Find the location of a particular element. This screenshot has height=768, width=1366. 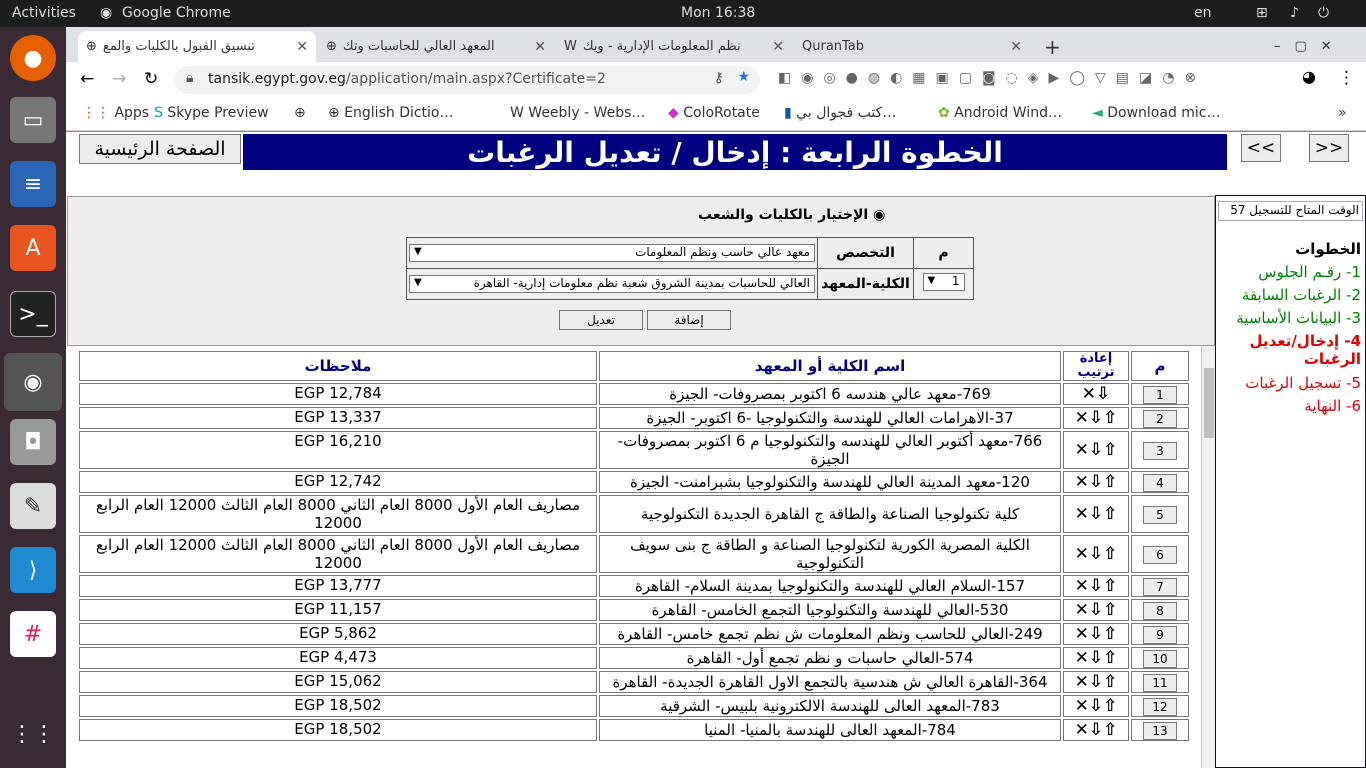

row-number-button: 5 is located at coordinates (1160, 514).